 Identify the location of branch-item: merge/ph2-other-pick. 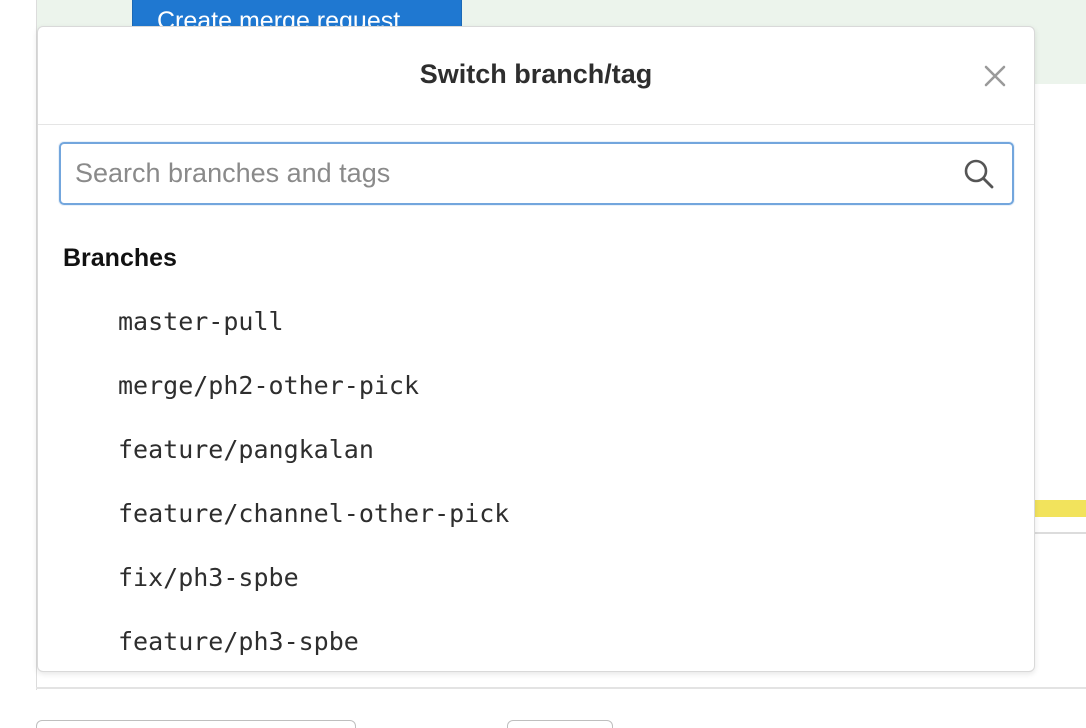
(536, 393).